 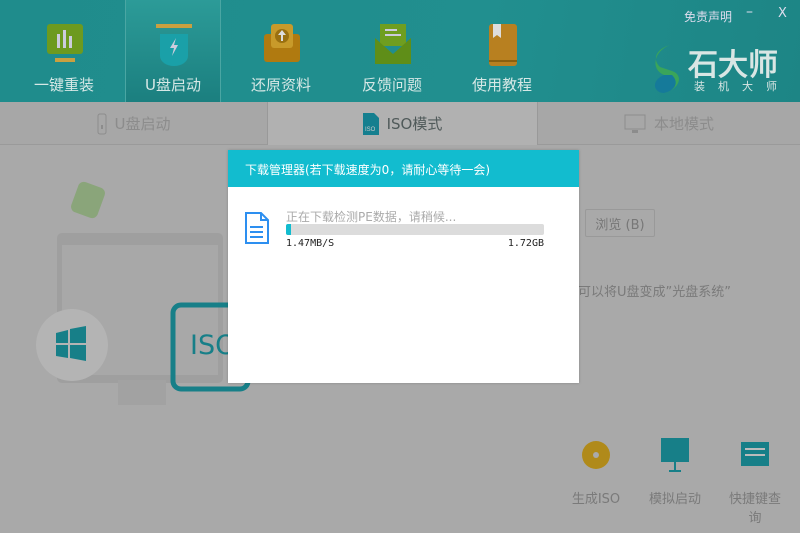 I want to click on tab-label: ISO模式, so click(x=414, y=124).